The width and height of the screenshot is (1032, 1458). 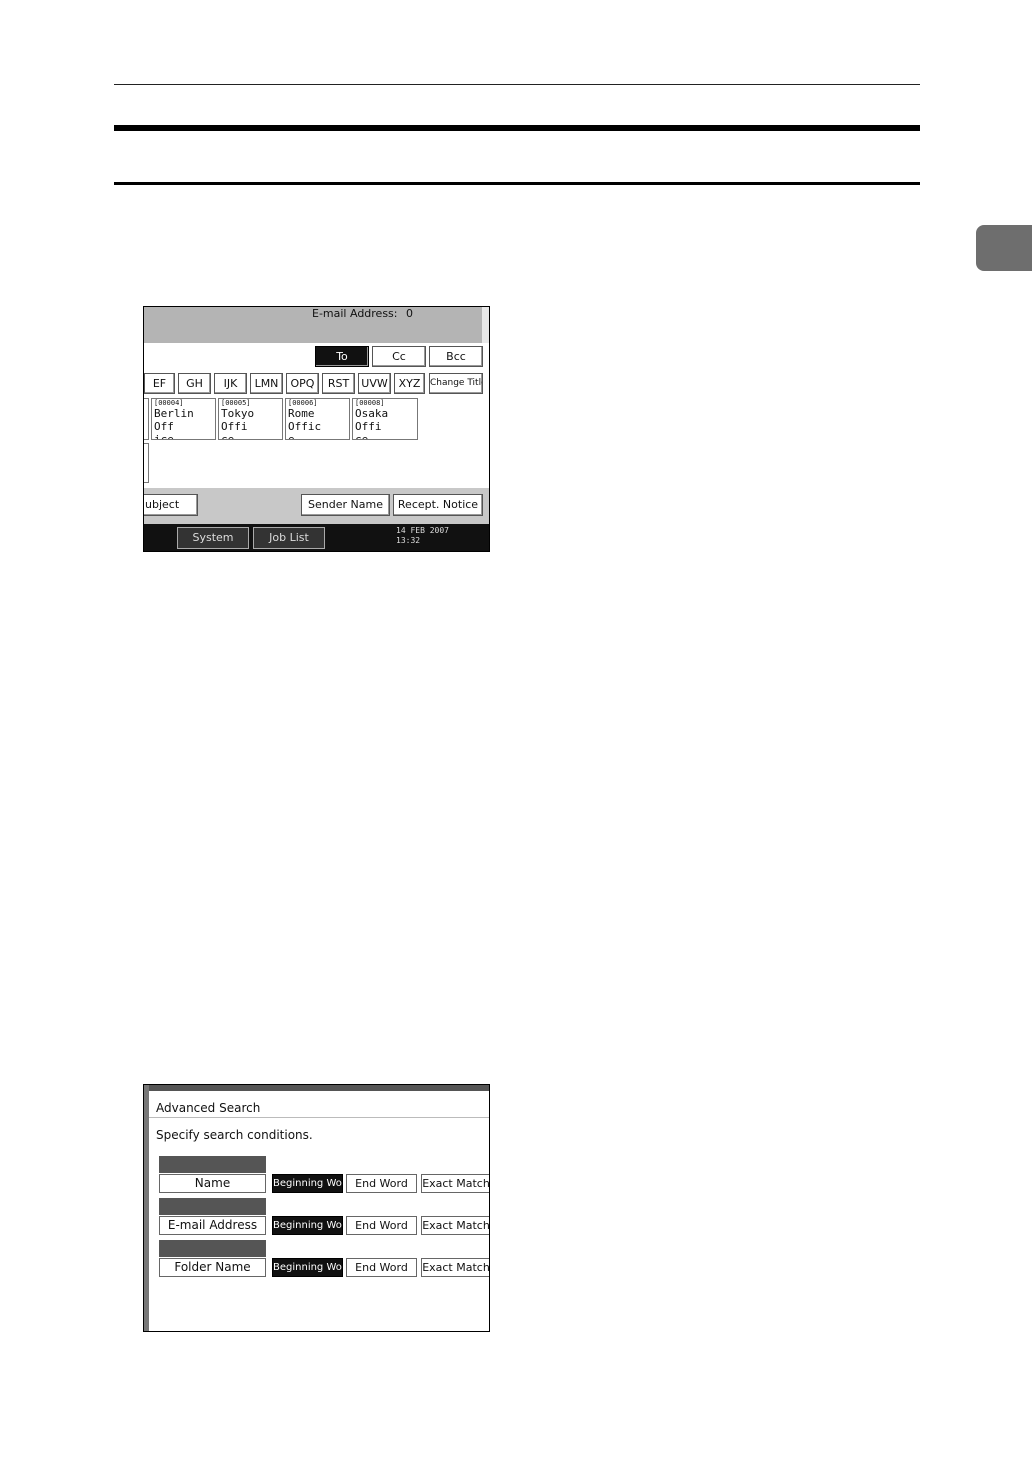 I want to click on screen-top-bar, so click(x=316, y=1088).